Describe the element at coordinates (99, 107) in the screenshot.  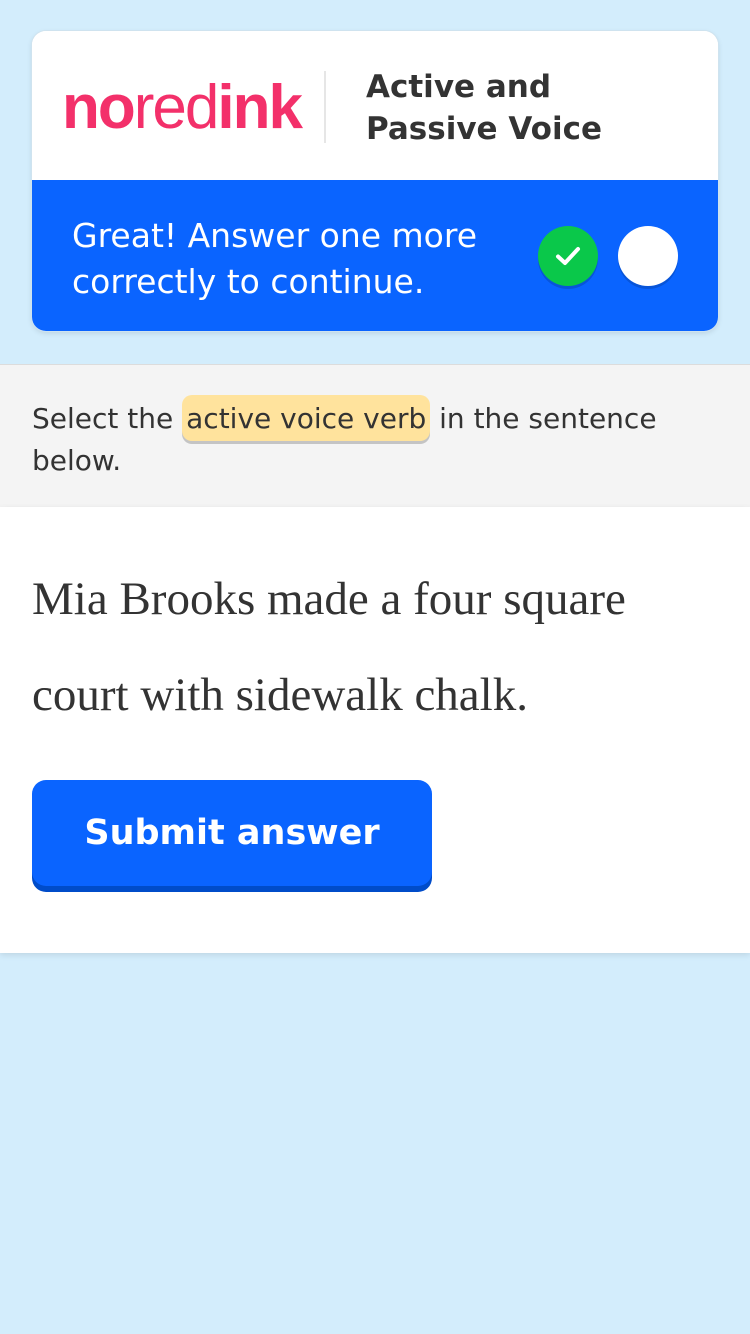
I see `logo-part-no: no` at that location.